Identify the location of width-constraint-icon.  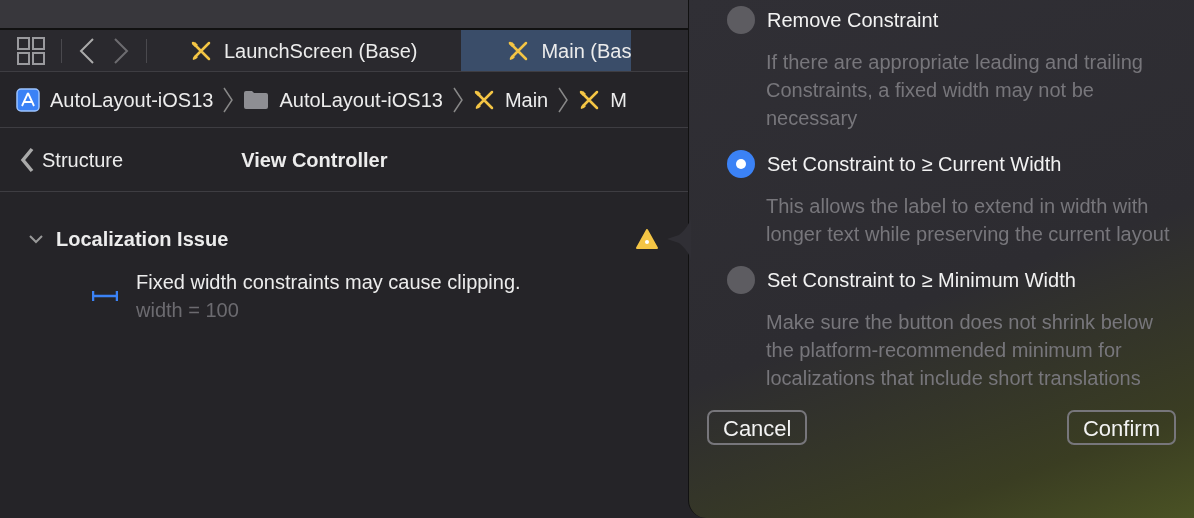
(105, 296).